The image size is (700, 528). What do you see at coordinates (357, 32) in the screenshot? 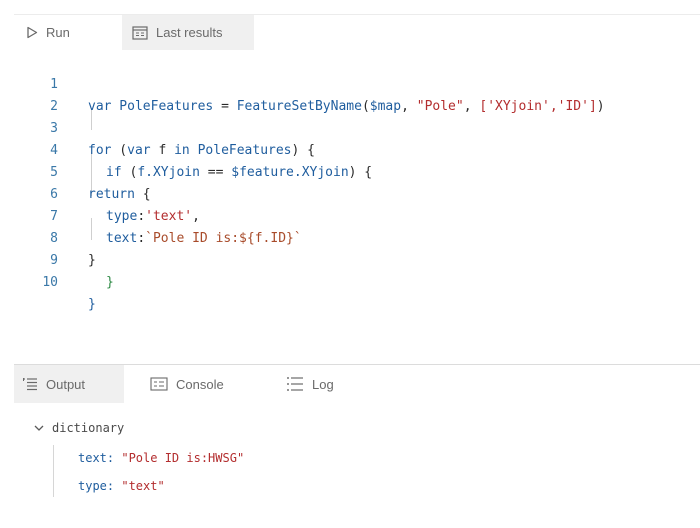
I see `editor-toolbar: Run Last results` at bounding box center [357, 32].